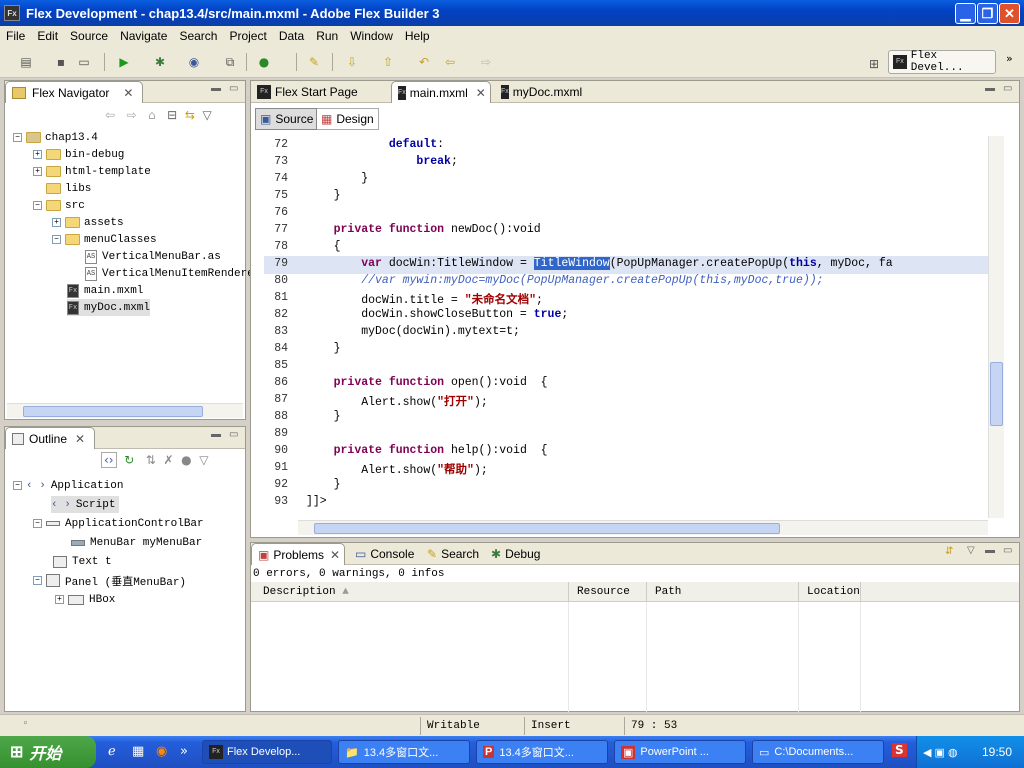 Image resolution: width=1024 pixels, height=768 pixels. What do you see at coordinates (138, 751) in the screenshot?
I see `quicklaunch-desktop-icon: ▦` at bounding box center [138, 751].